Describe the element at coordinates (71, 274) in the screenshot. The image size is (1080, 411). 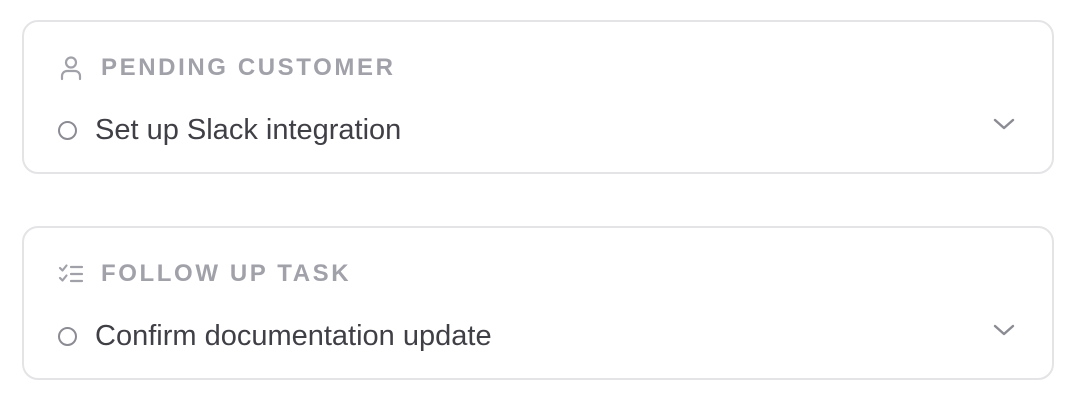
I see `checklist-icon` at that location.